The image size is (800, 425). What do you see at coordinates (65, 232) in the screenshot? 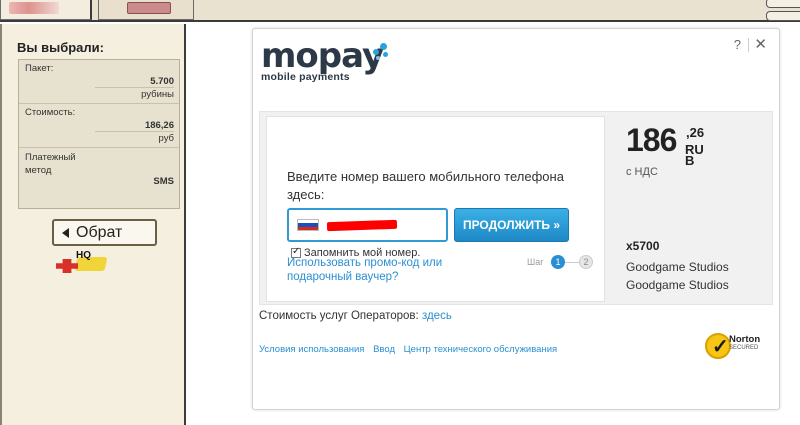
I see `arrow-left-icon` at bounding box center [65, 232].